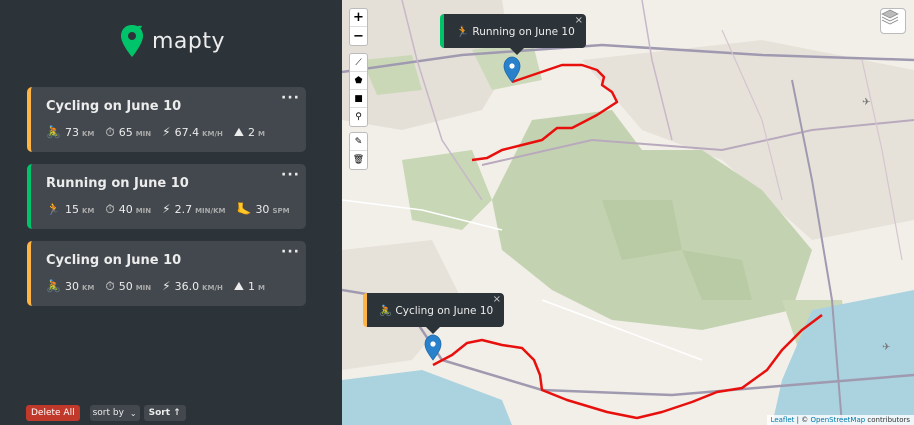 This screenshot has width=914, height=425. What do you see at coordinates (192, 132) in the screenshot?
I see `workout-speed: ⚡ 67.4 km/h` at bounding box center [192, 132].